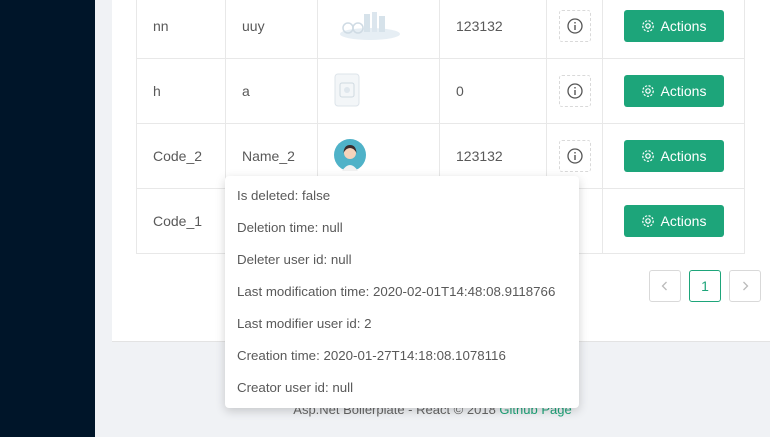  What do you see at coordinates (295, 387) in the screenshot?
I see `creator-user-id-line: Creator user id: null` at bounding box center [295, 387].